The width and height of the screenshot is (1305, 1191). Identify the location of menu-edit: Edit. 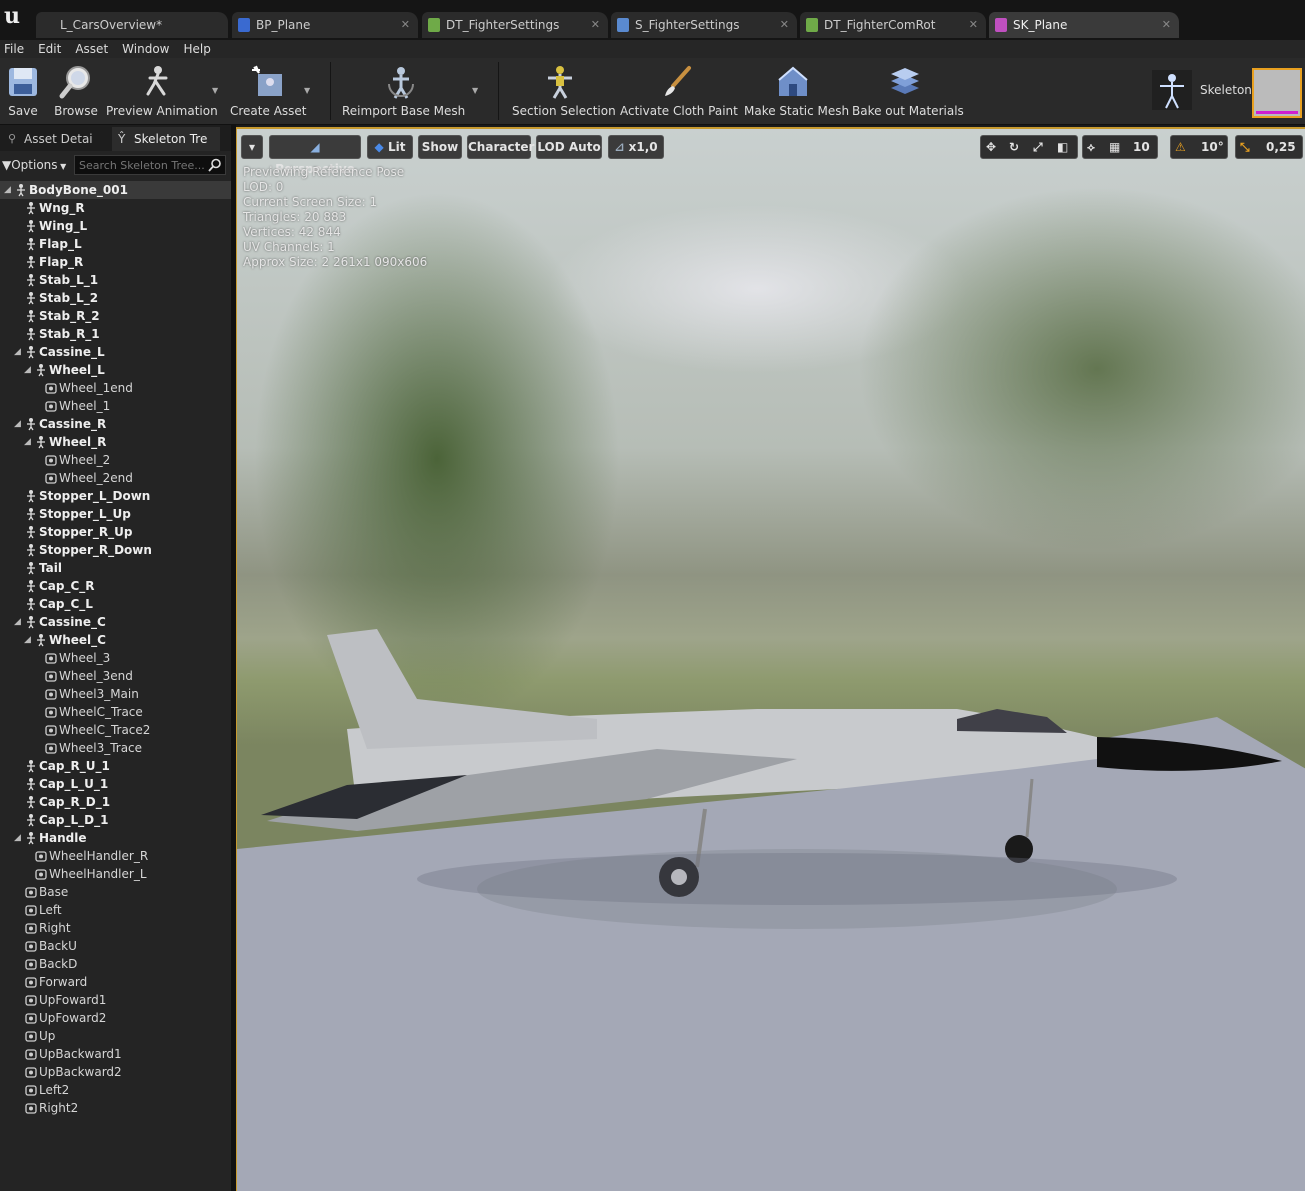
(49, 49).